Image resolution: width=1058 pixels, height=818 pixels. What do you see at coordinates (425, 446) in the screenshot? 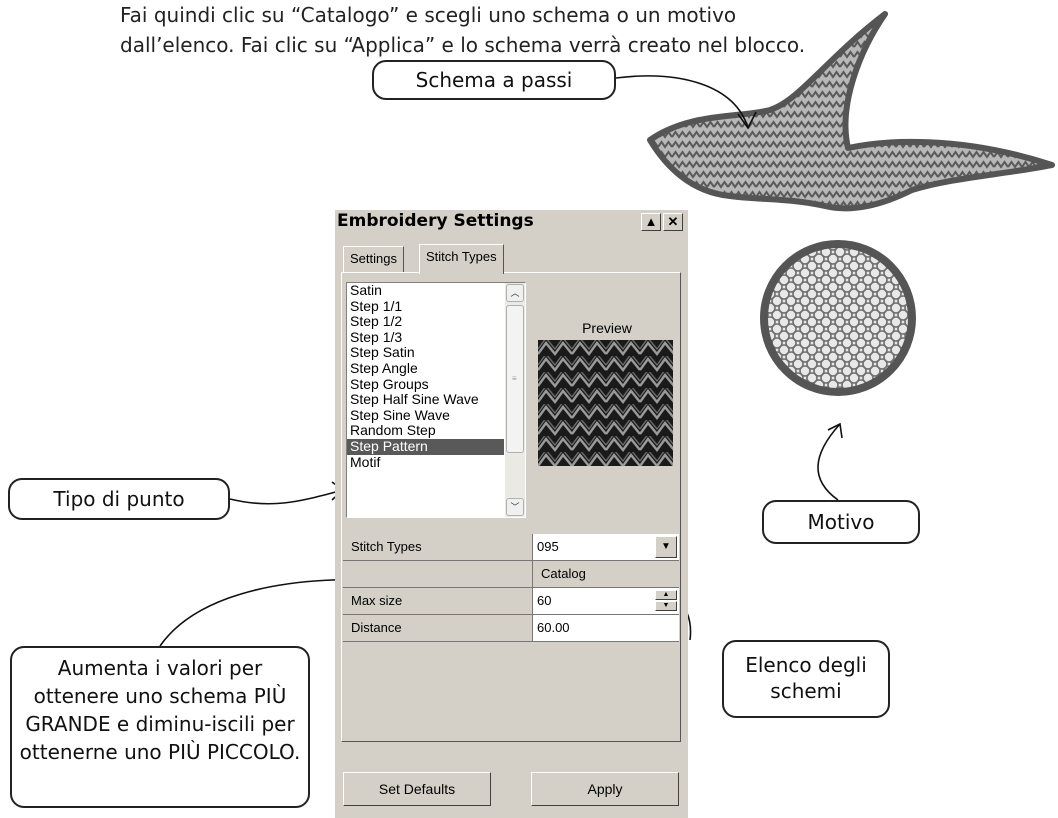
I see `list-item-selected: Step Pattern` at bounding box center [425, 446].